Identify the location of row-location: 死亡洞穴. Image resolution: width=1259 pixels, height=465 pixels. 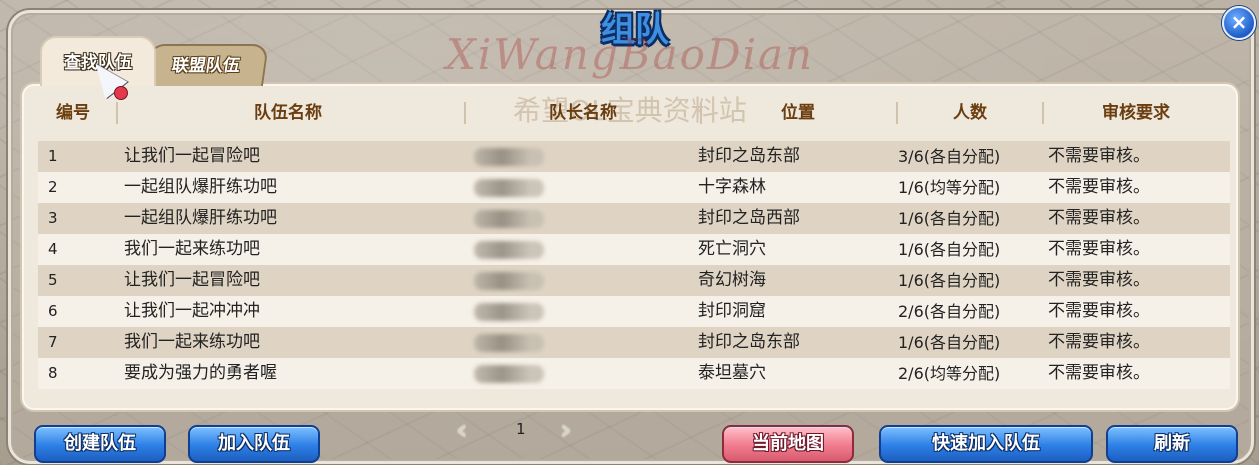
(732, 249).